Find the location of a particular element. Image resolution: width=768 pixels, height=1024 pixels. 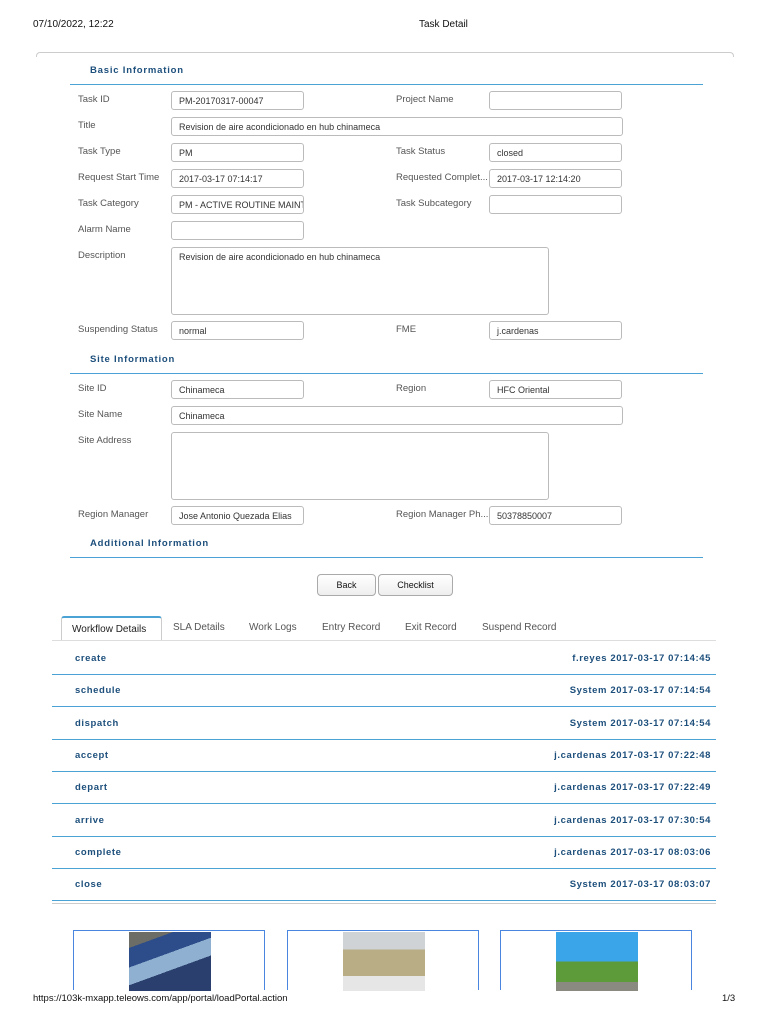

workflow-row: create f.reyes 2017-03-17 07:14:45 is located at coordinates (384, 658).